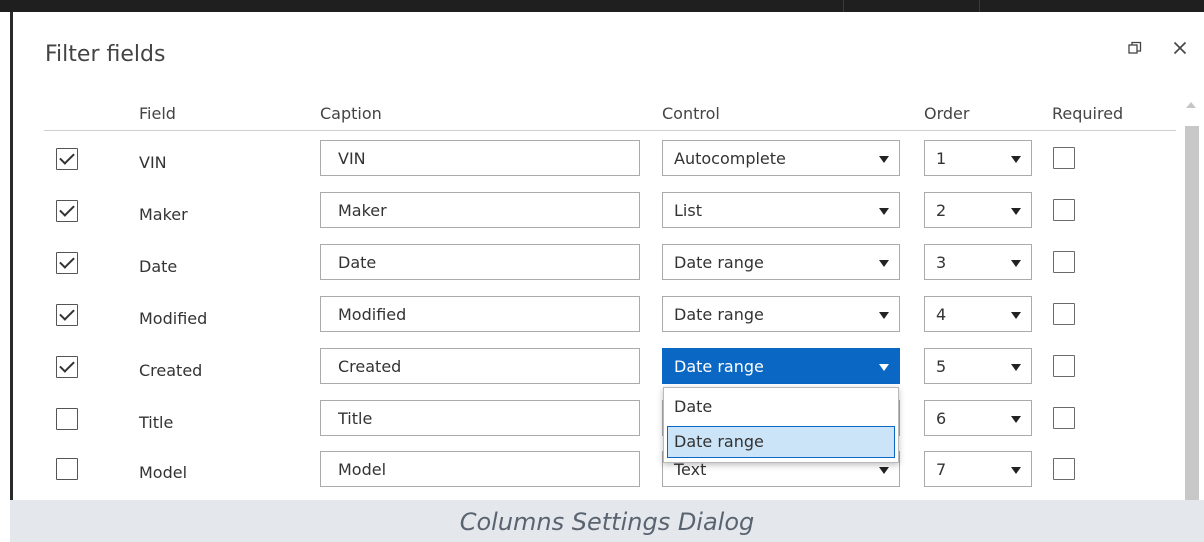 This screenshot has width=1204, height=542. Describe the element at coordinates (941, 262) in the screenshot. I see `order-select-value: 3` at that location.